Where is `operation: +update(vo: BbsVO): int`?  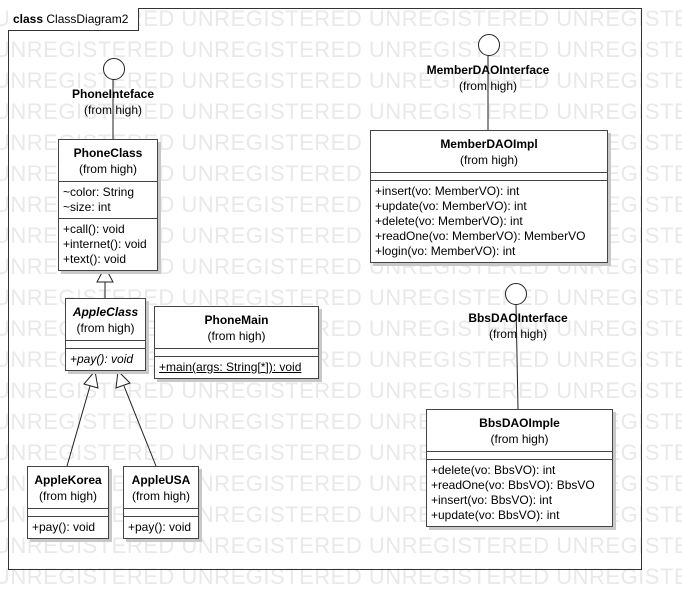 operation: +update(vo: BbsVO): int is located at coordinates (495, 515).